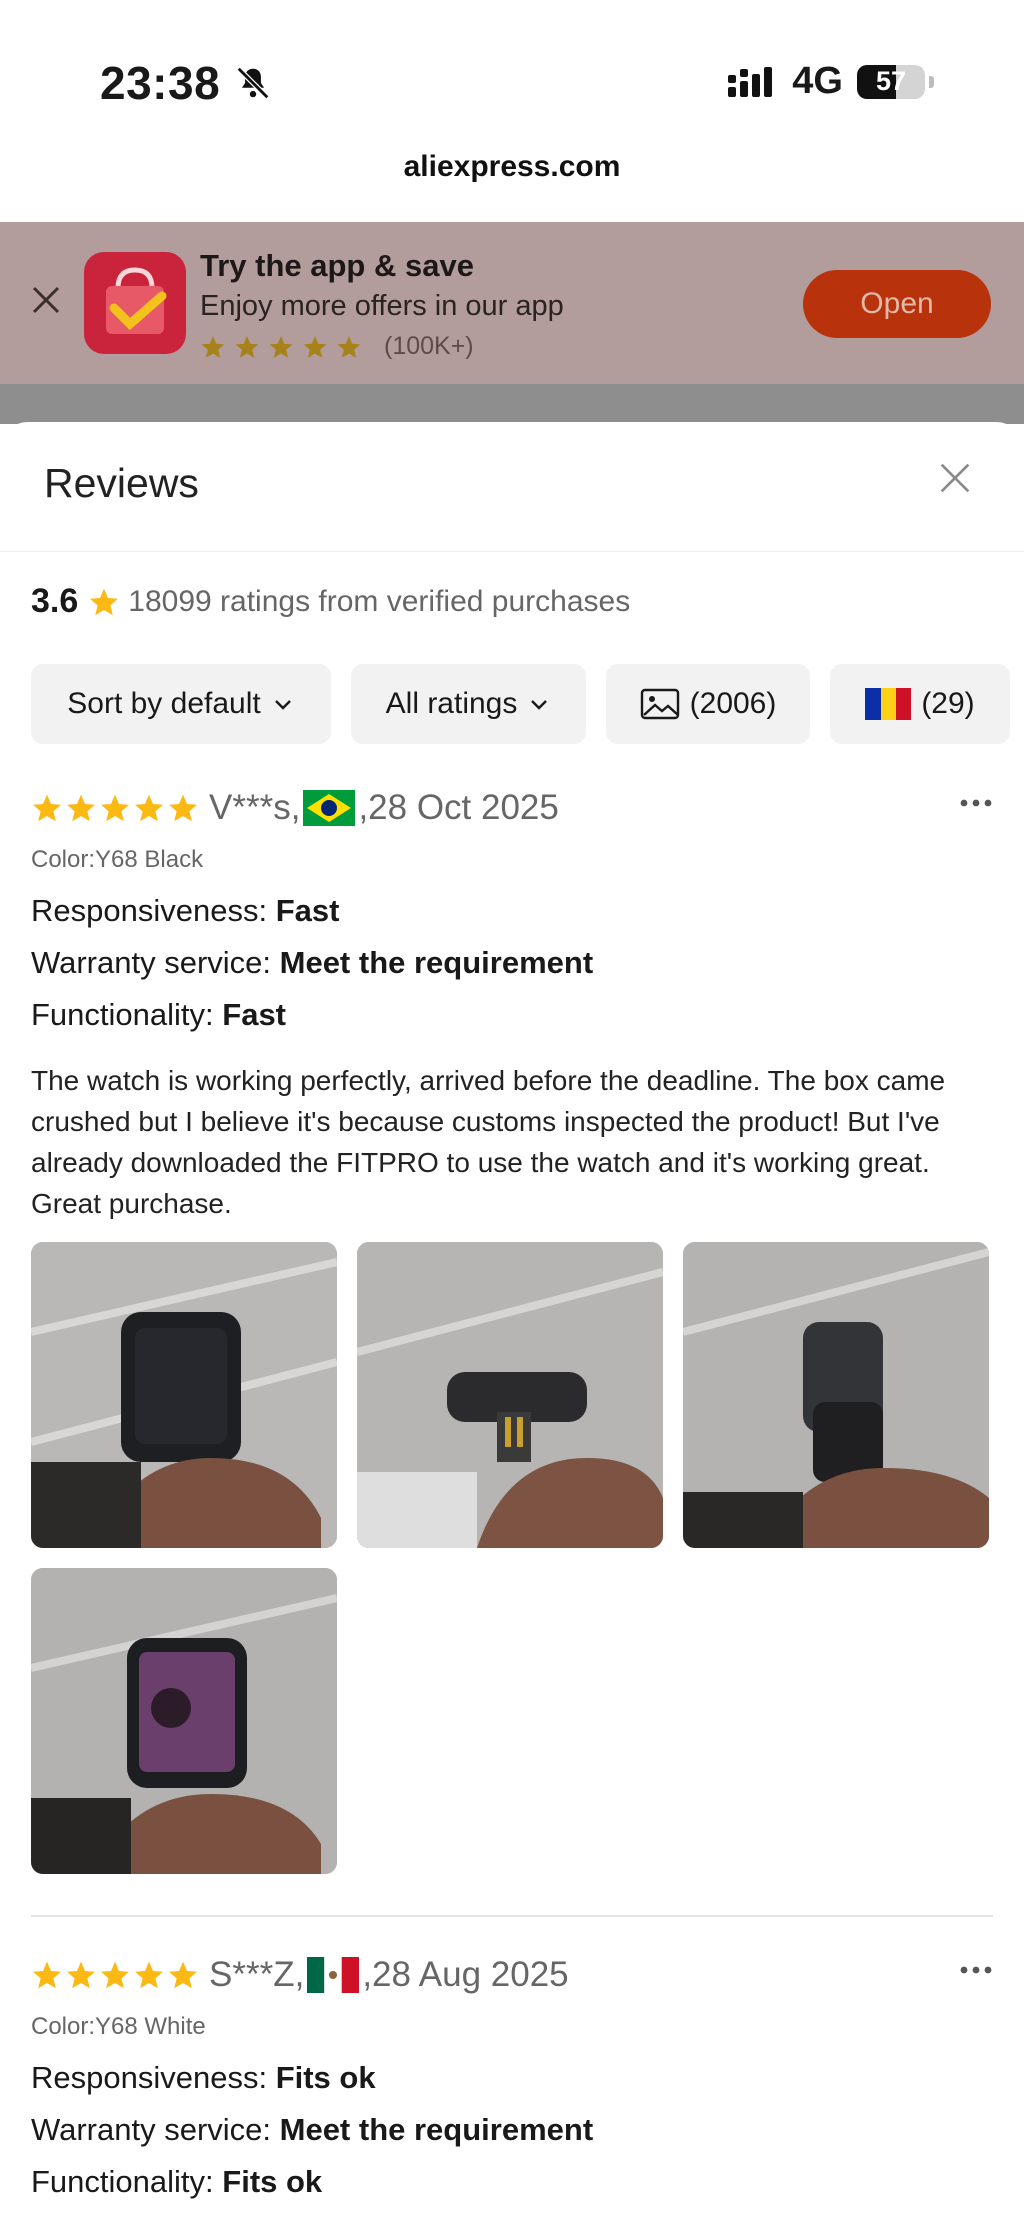 The height and width of the screenshot is (2226, 1024). I want to click on open-app-button: Open, so click(897, 304).